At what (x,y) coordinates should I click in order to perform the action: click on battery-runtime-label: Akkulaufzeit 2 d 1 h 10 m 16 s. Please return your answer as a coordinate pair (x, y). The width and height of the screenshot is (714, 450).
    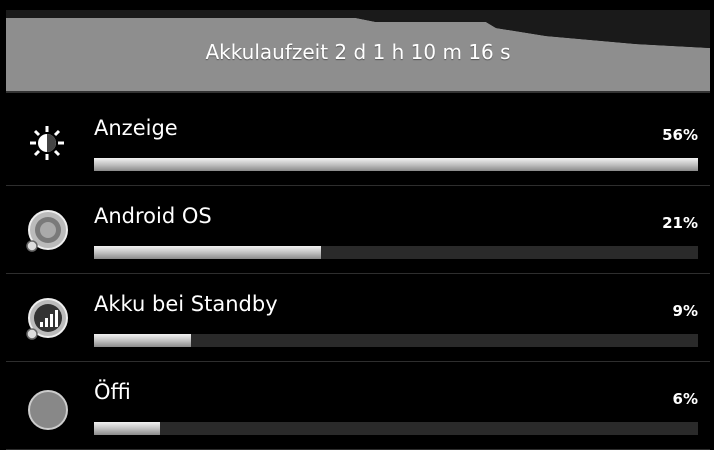
    Looking at the image, I should click on (358, 52).